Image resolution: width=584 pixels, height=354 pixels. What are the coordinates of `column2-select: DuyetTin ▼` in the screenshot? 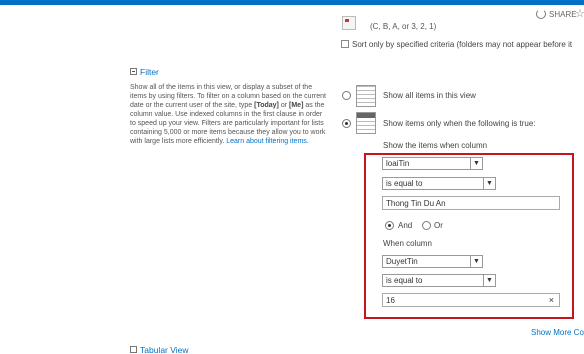 It's located at (432, 261).